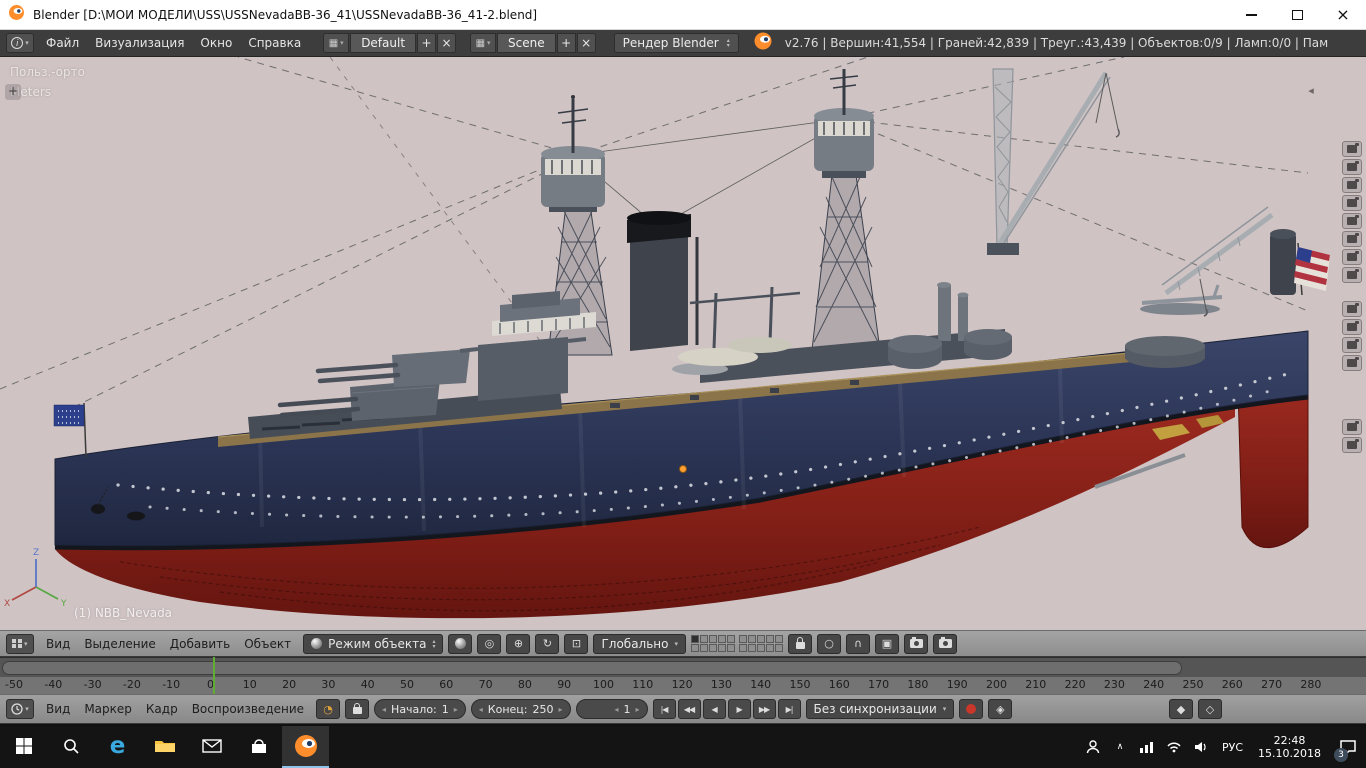 This screenshot has height=768, width=1366. Describe the element at coordinates (216, 43) in the screenshot. I see `info-menu-item: Окно` at that location.